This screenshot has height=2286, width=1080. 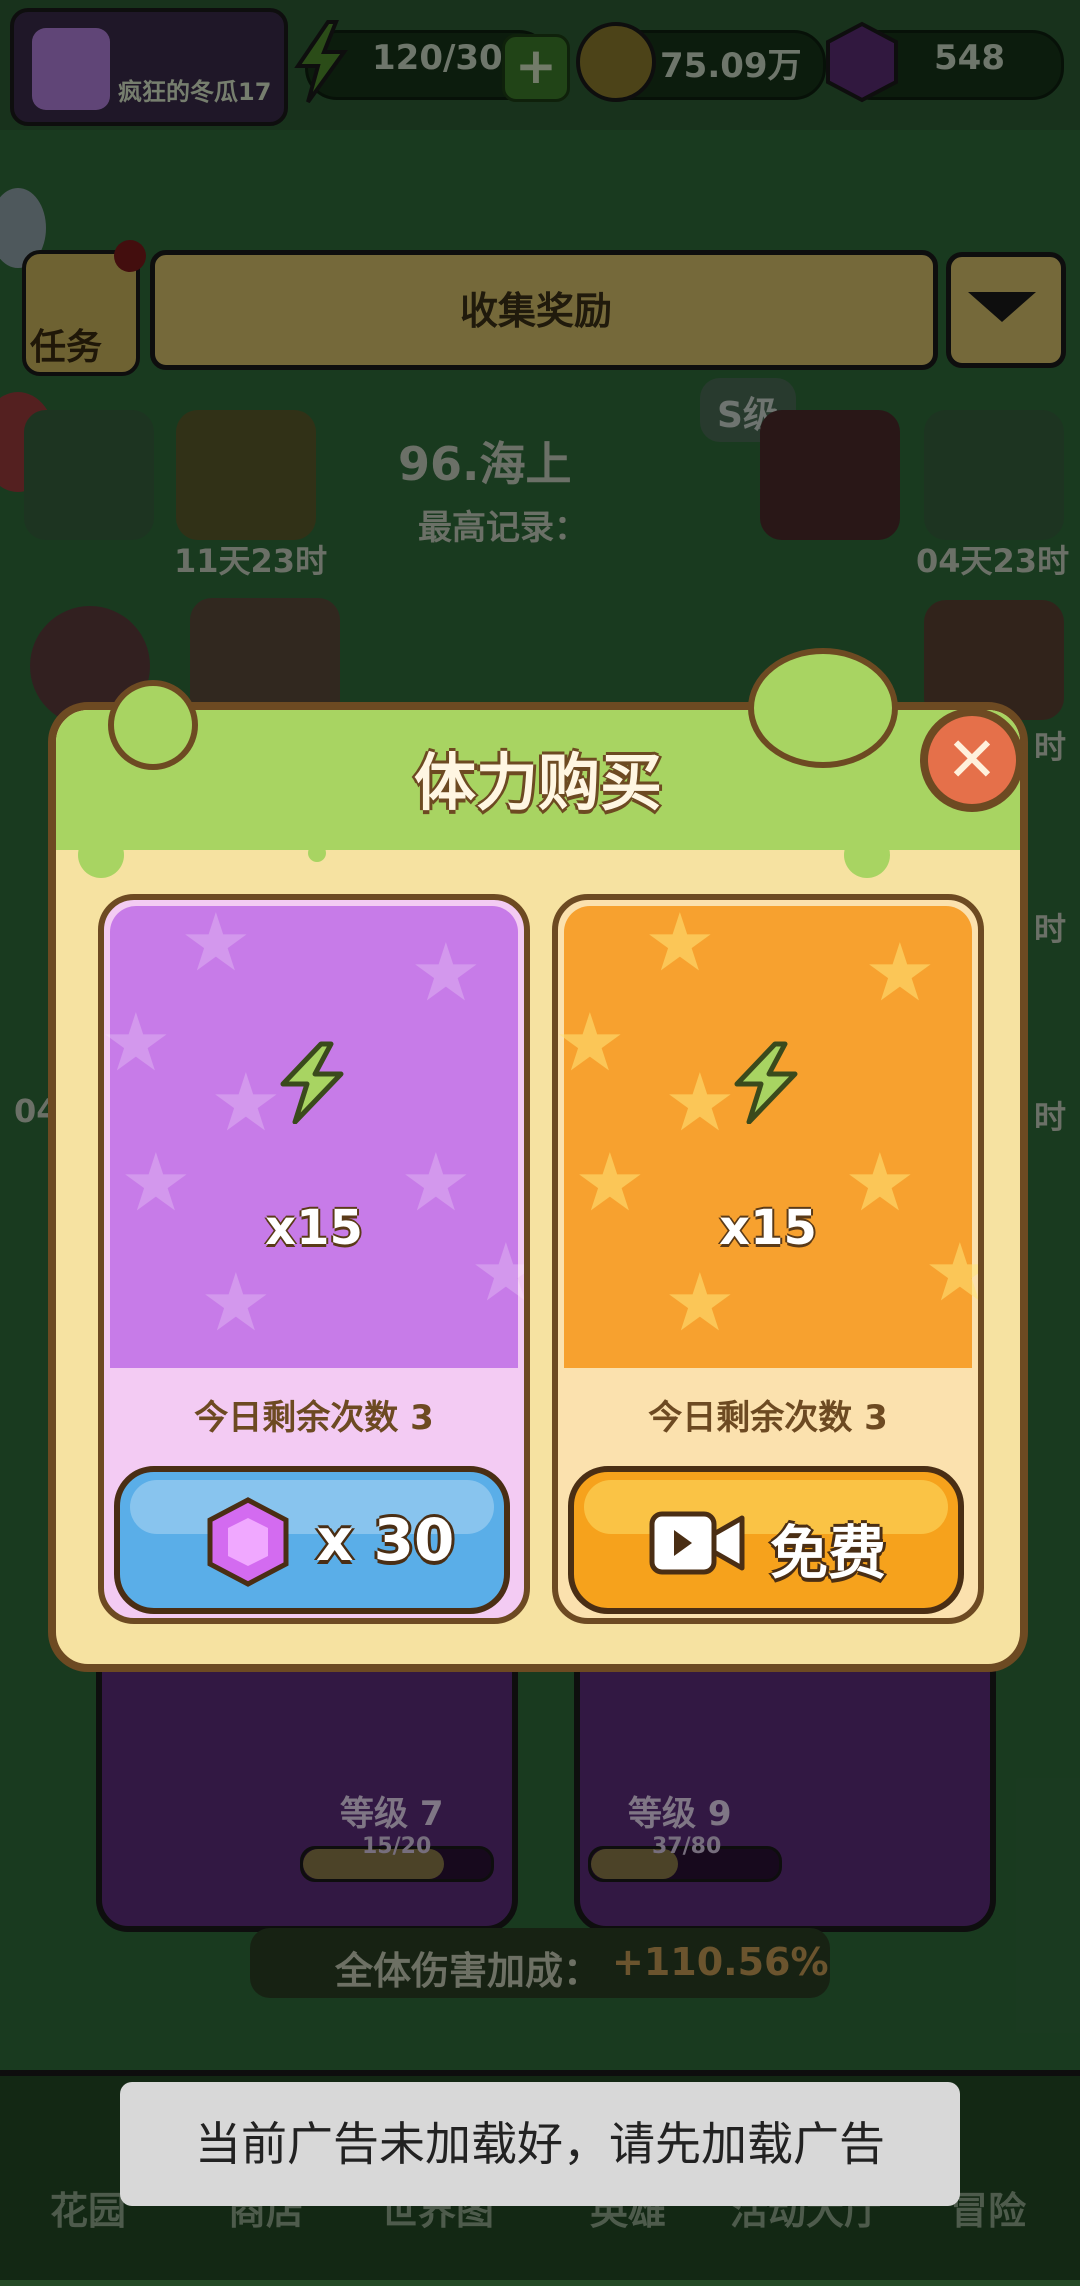 What do you see at coordinates (697, 1543) in the screenshot?
I see `video-icon` at bounding box center [697, 1543].